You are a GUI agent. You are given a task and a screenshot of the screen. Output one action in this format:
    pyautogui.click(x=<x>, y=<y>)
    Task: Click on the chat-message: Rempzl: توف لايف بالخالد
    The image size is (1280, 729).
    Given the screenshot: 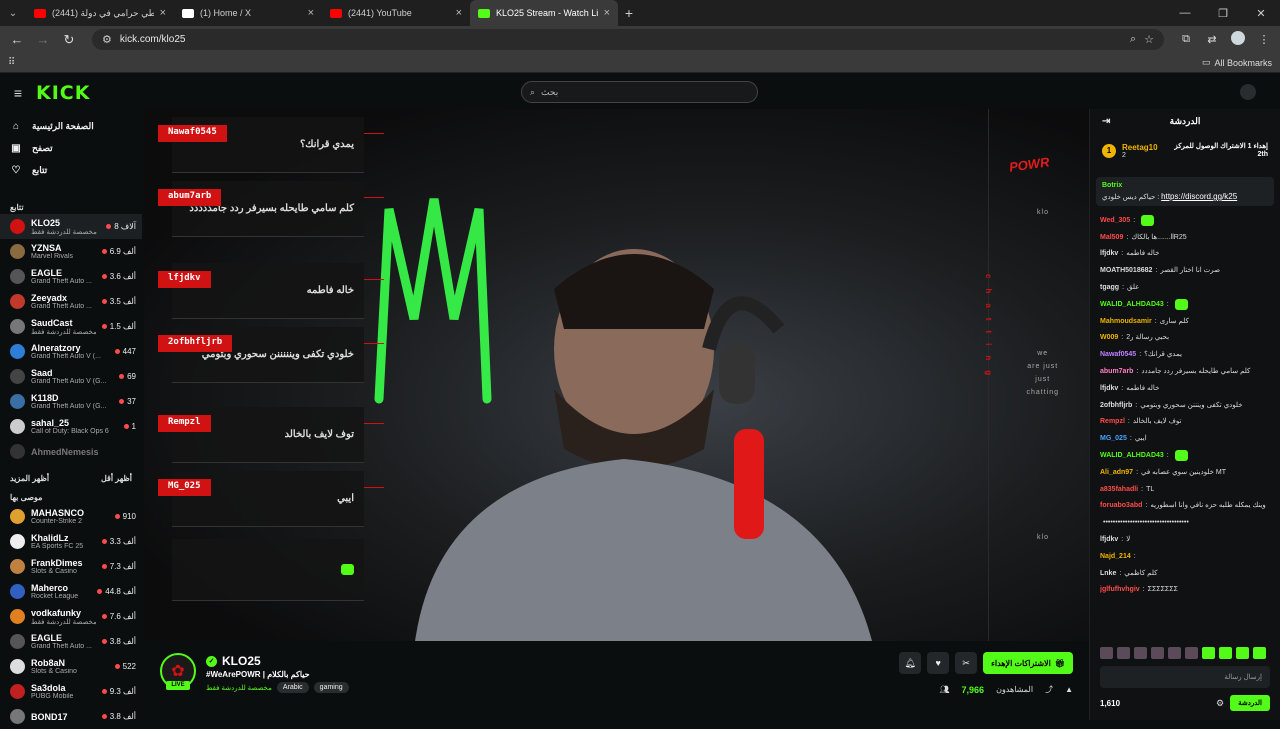 What is the action you would take?
    pyautogui.click(x=1185, y=422)
    